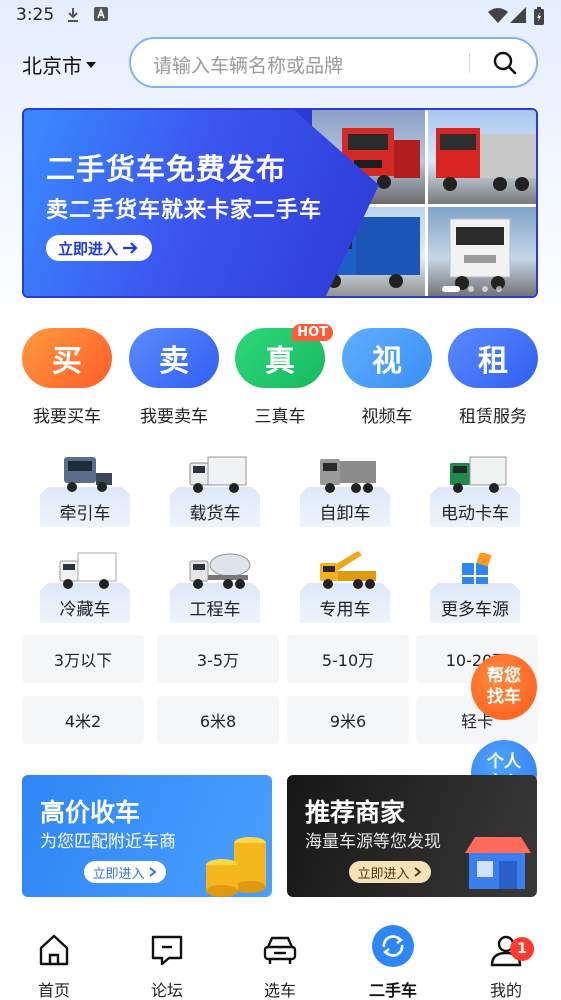  I want to click on quick-entry-label: 我要卖车, so click(174, 417).